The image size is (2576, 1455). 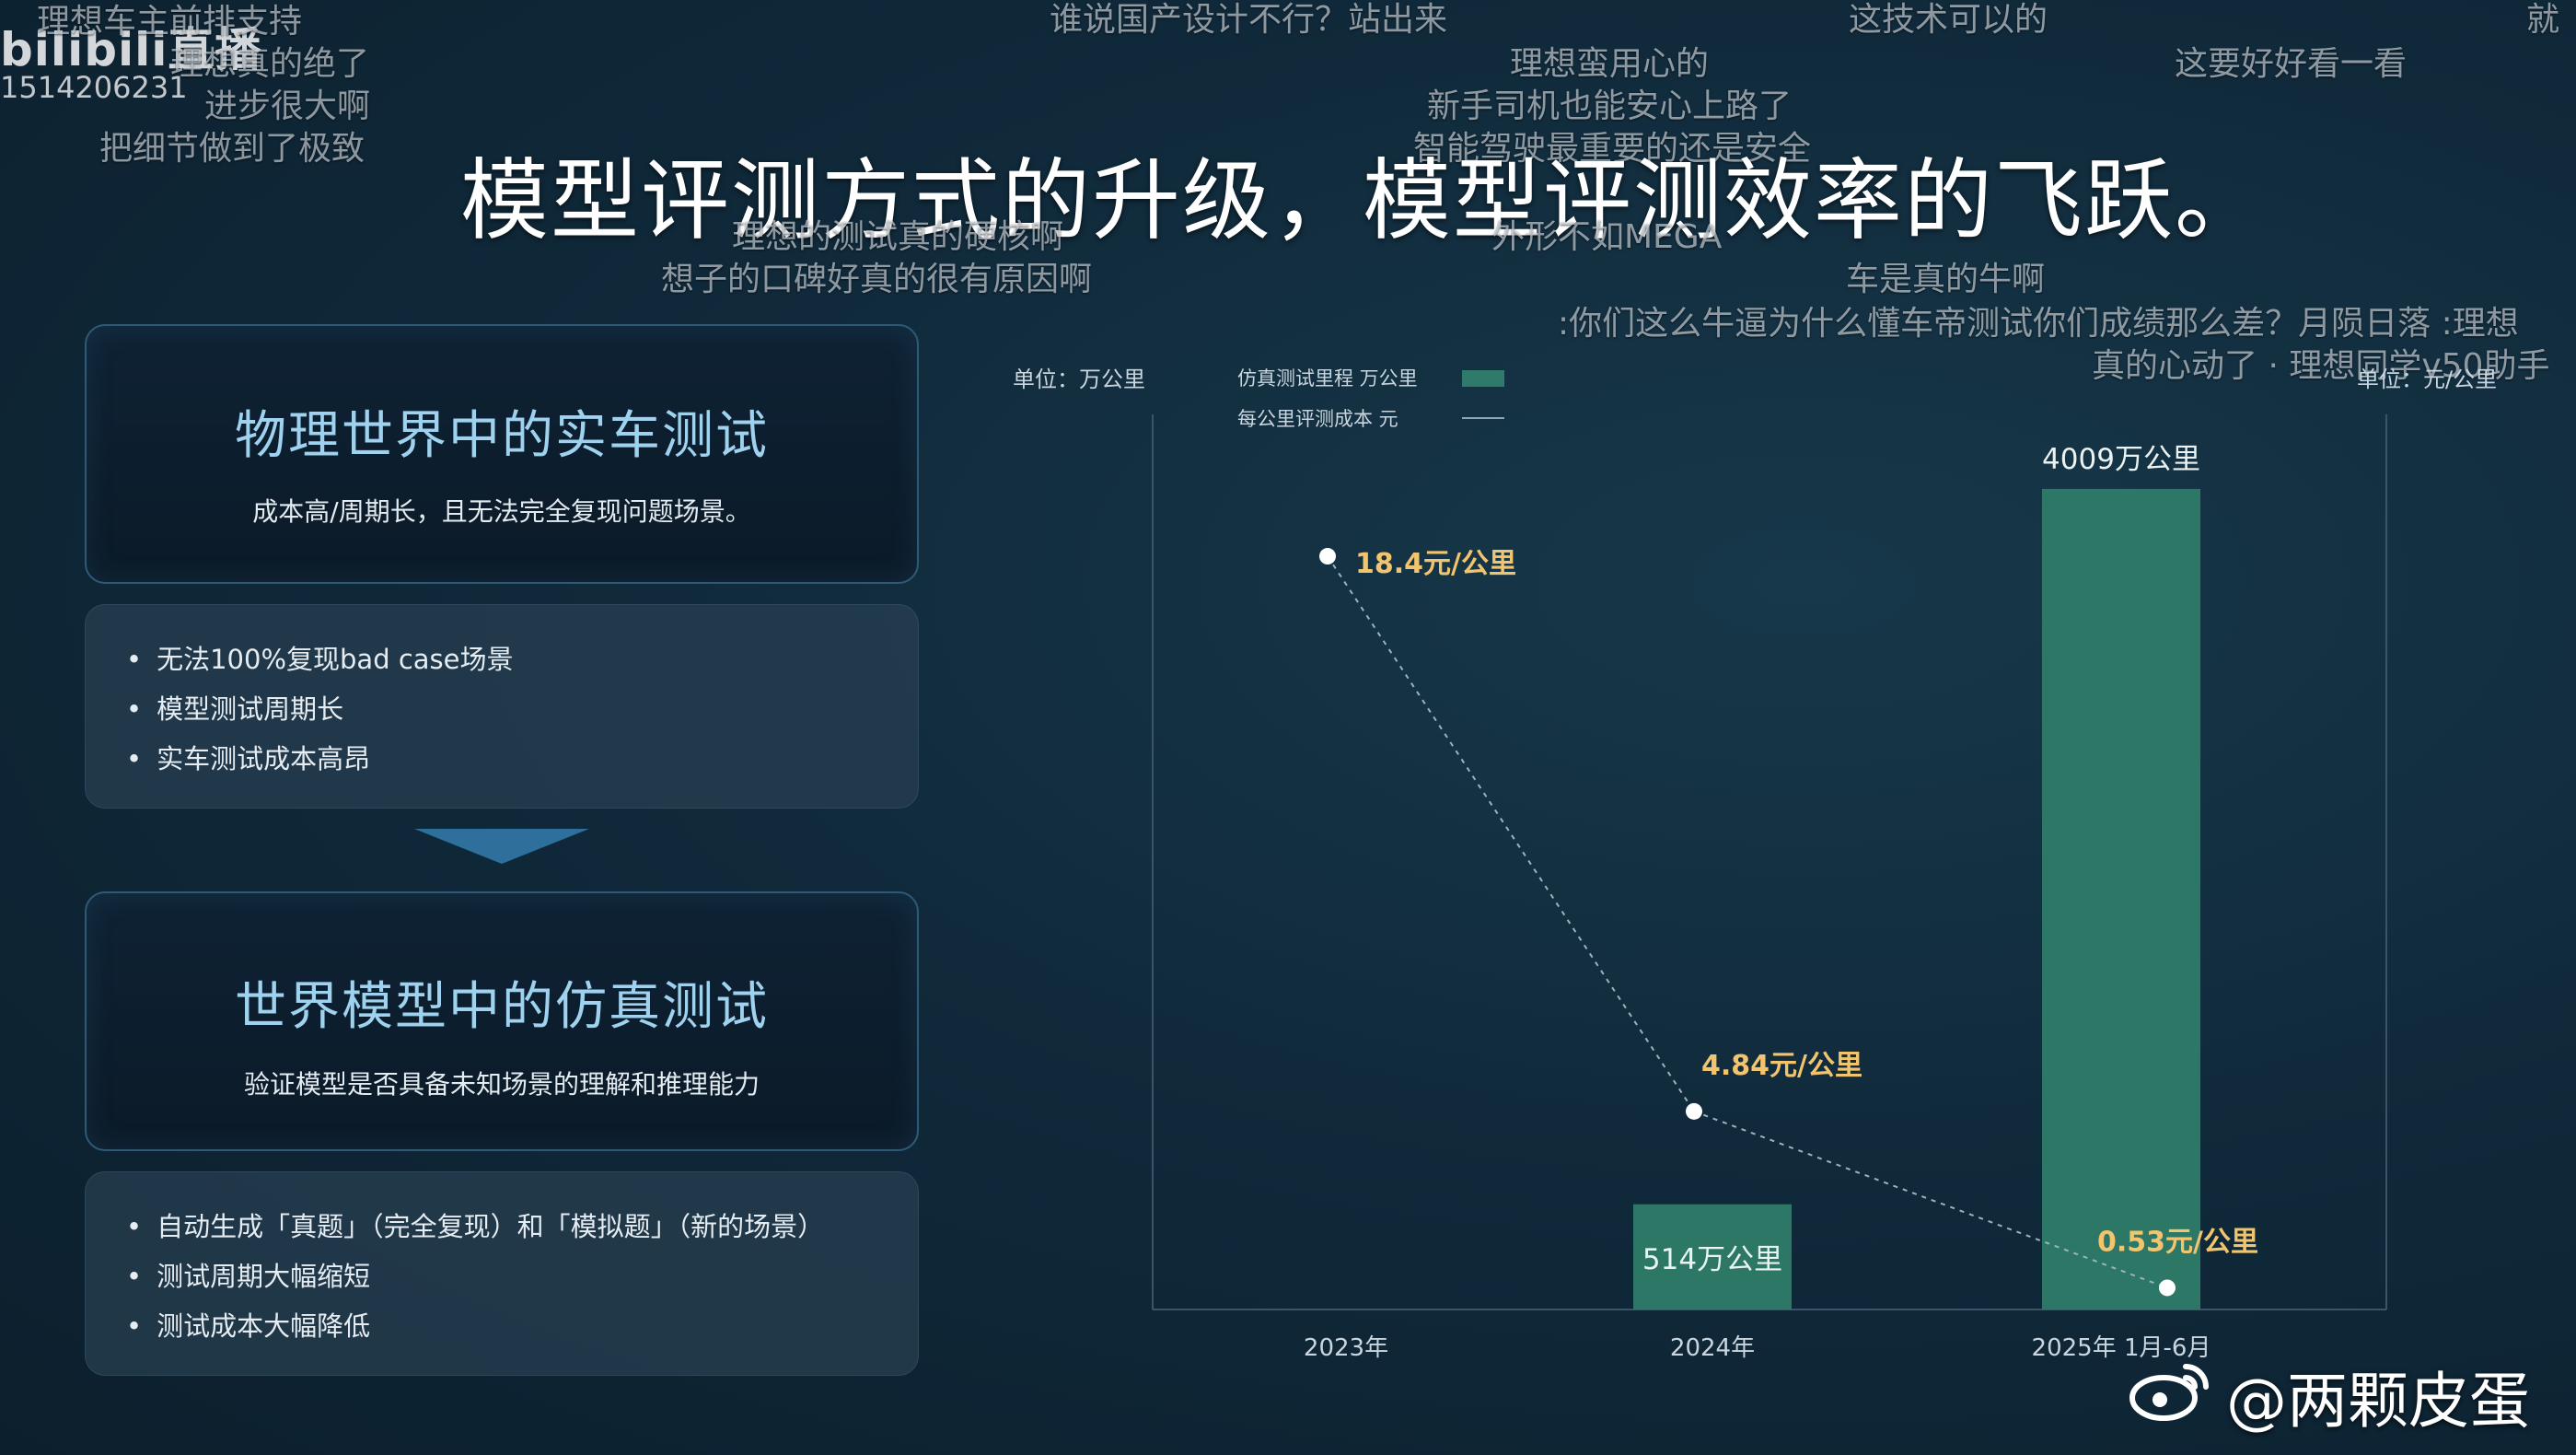 I want to click on danmaku-comment: 进步很大啊, so click(x=287, y=106).